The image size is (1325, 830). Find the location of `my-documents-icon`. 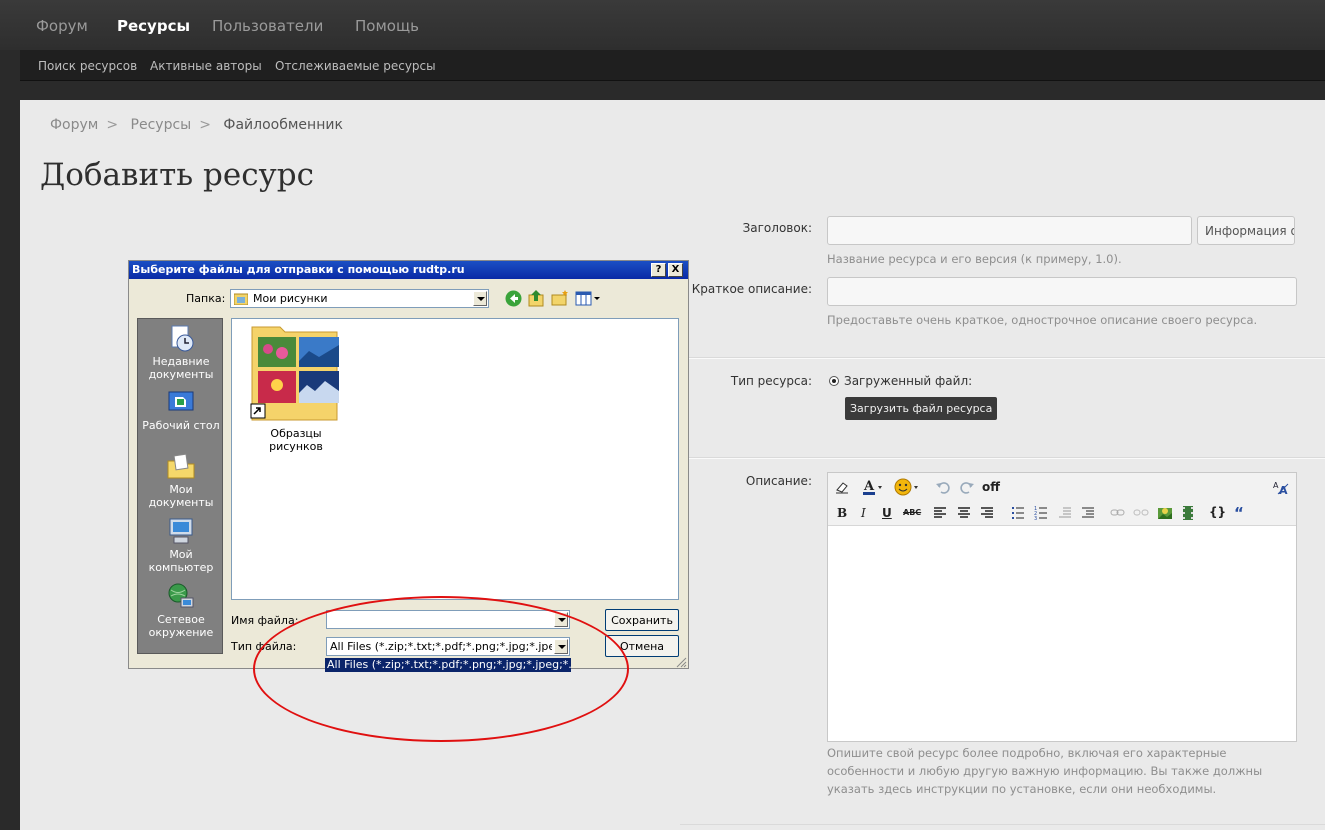

my-documents-icon is located at coordinates (181, 466).